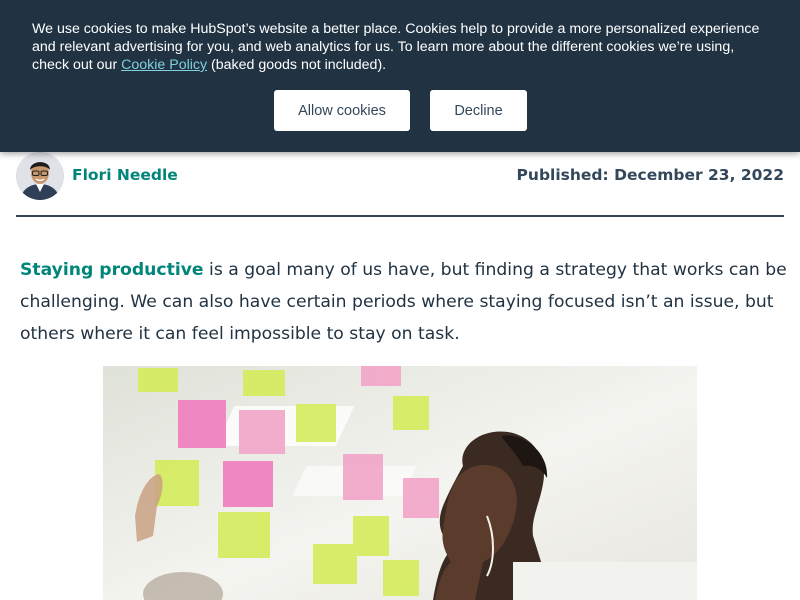 The height and width of the screenshot is (600, 800). What do you see at coordinates (400, 216) in the screenshot?
I see `divider` at bounding box center [400, 216].